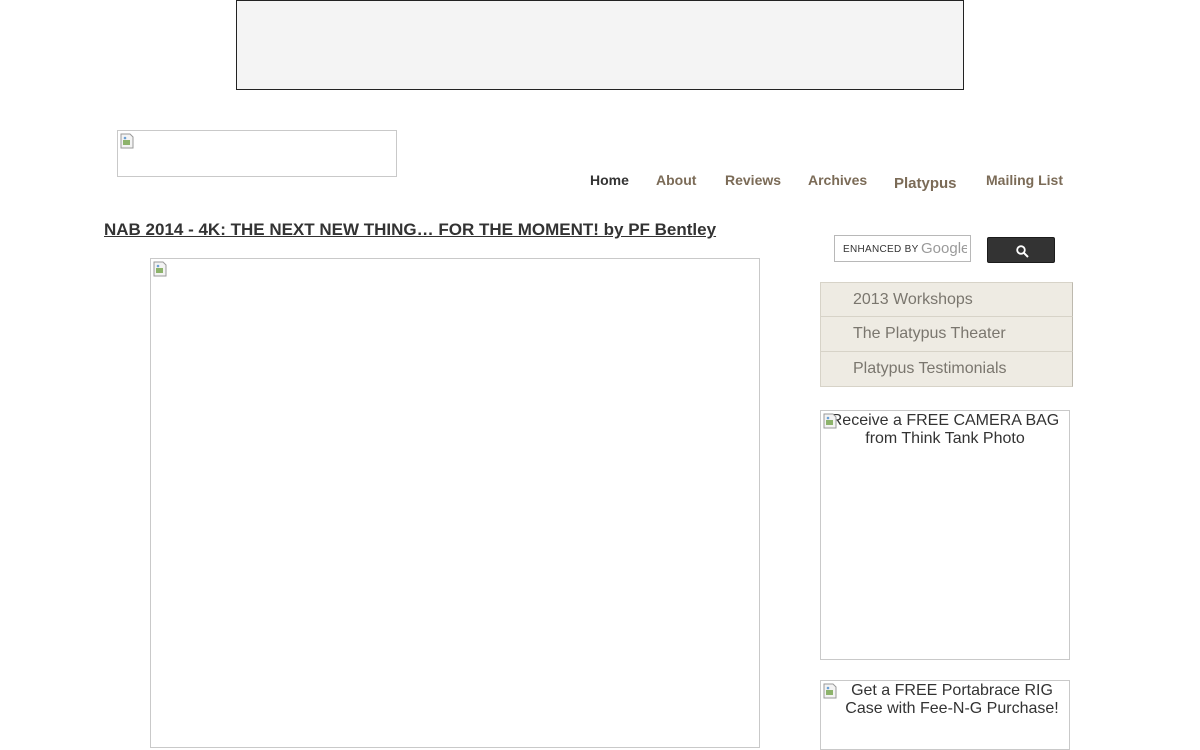 The image size is (1200, 750). I want to click on sidebar-item-label: The Platypus Theater, so click(929, 333).